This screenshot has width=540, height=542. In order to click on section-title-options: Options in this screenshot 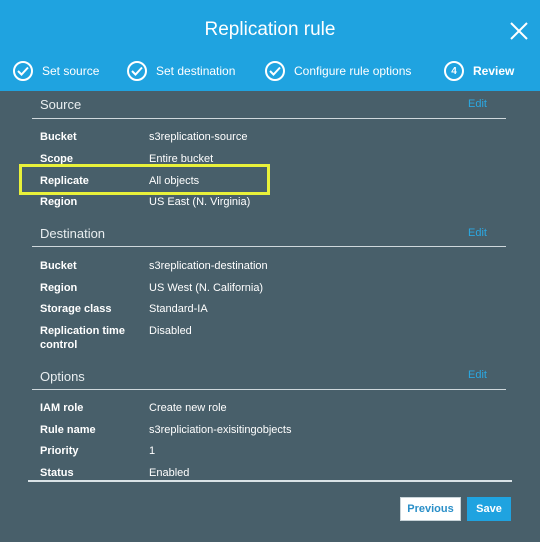, I will do `click(62, 376)`.